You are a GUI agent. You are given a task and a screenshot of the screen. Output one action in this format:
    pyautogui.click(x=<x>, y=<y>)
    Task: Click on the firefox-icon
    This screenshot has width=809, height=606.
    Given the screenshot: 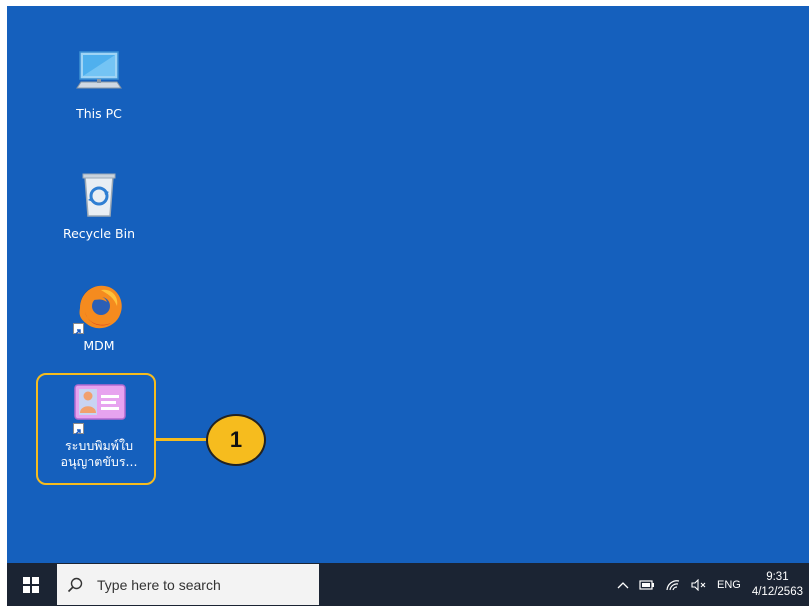 What is the action you would take?
    pyautogui.click(x=99, y=306)
    